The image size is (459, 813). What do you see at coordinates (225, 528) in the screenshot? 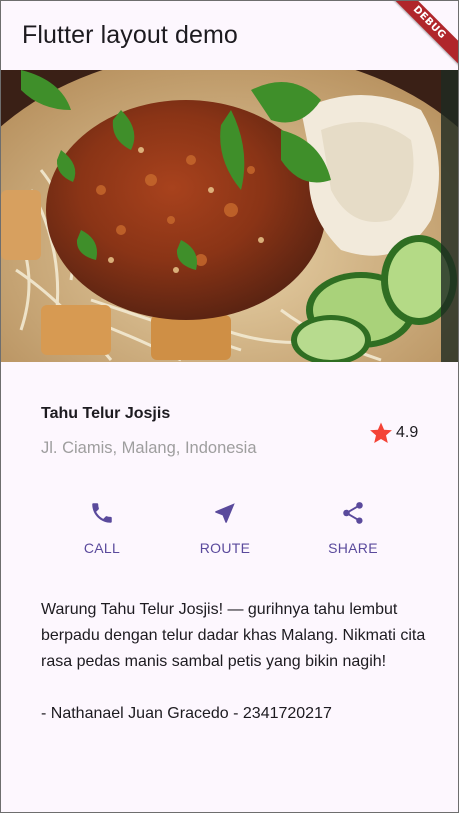
I see `route-button: ROUTE` at bounding box center [225, 528].